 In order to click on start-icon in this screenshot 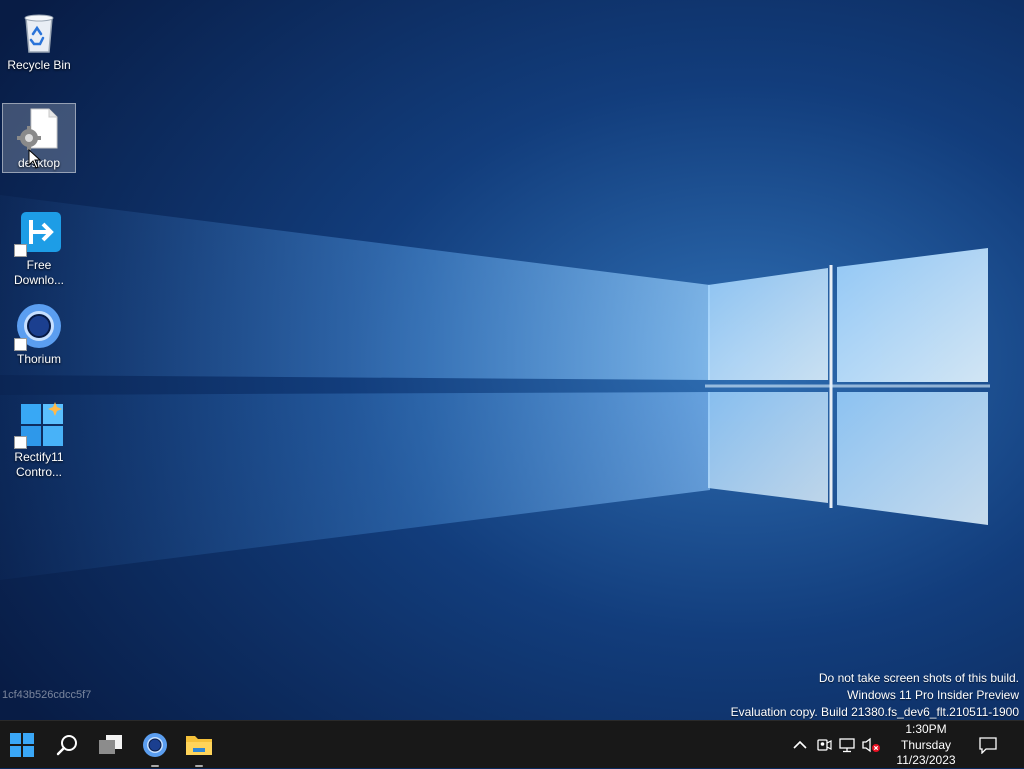, I will do `click(22, 745)`.